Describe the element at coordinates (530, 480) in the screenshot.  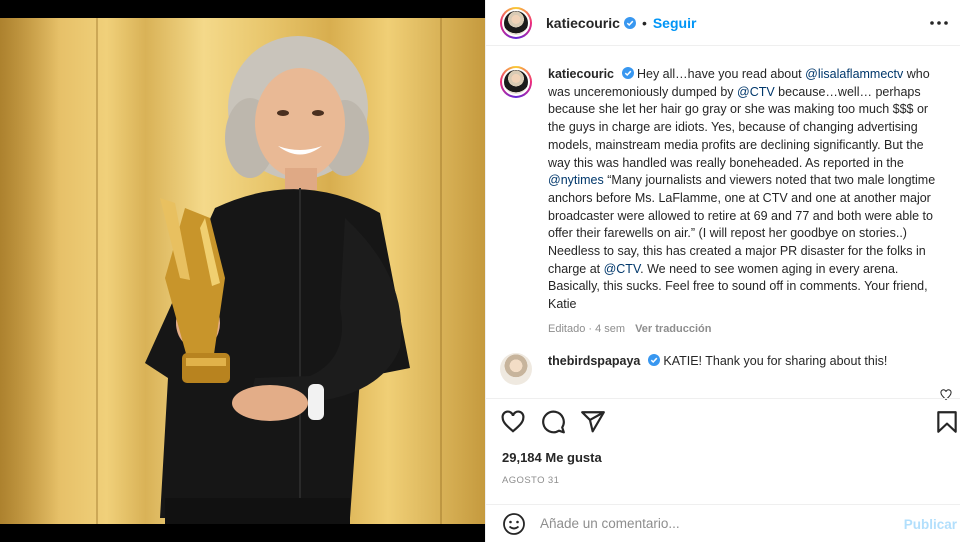
I see `post-date: AGOSTO 31` at that location.